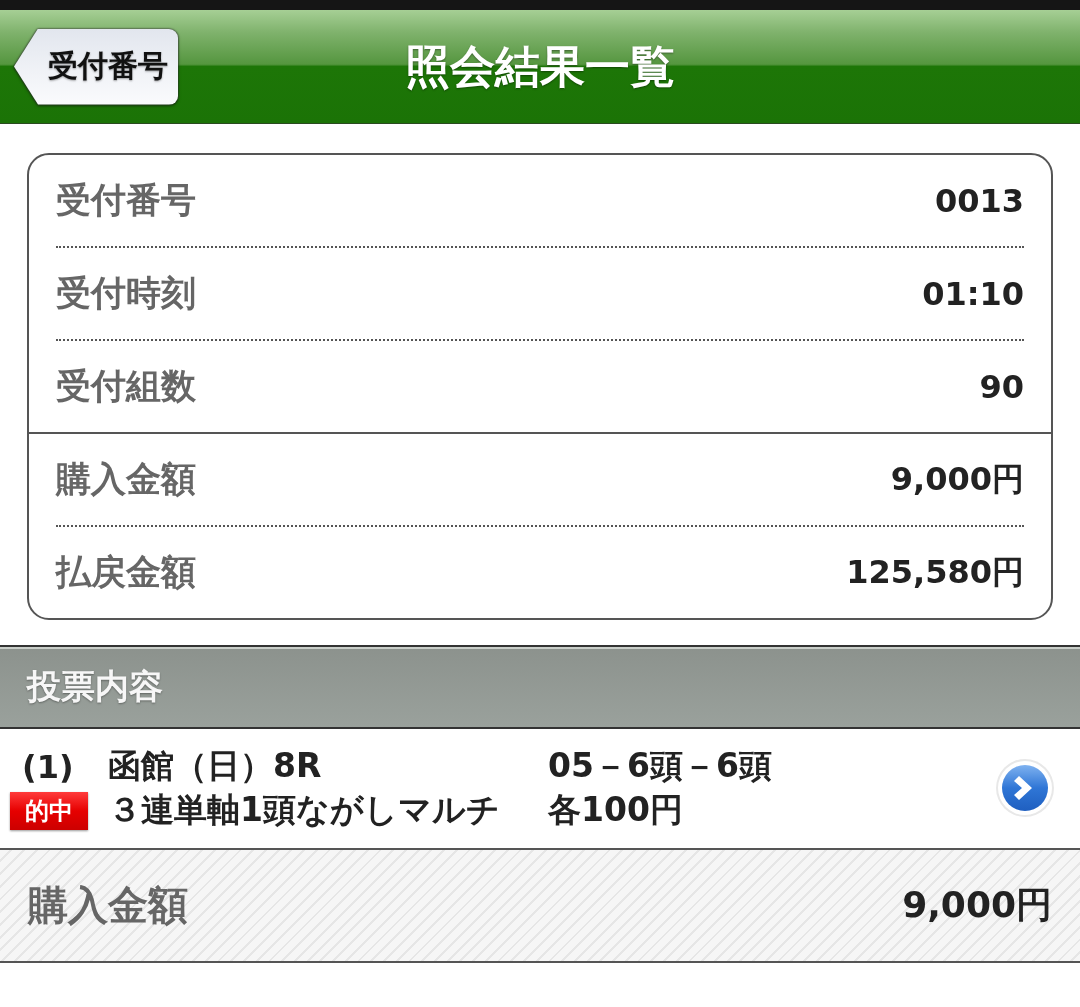  I want to click on total-label: 購入金額, so click(108, 905).